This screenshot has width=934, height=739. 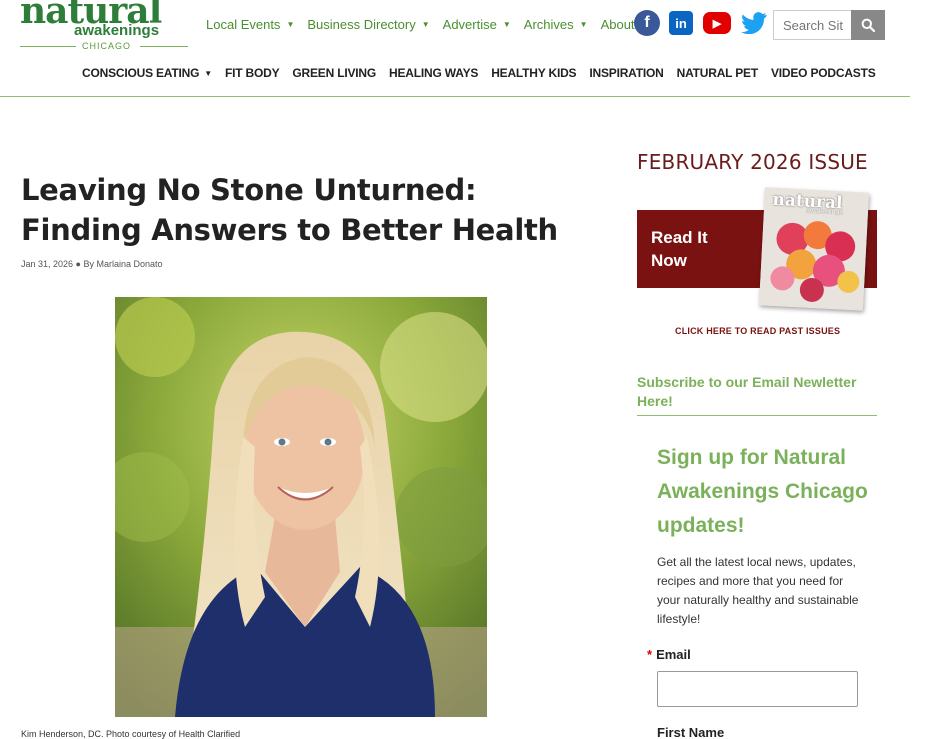 I want to click on youtube-icon: ▶, so click(x=717, y=23).